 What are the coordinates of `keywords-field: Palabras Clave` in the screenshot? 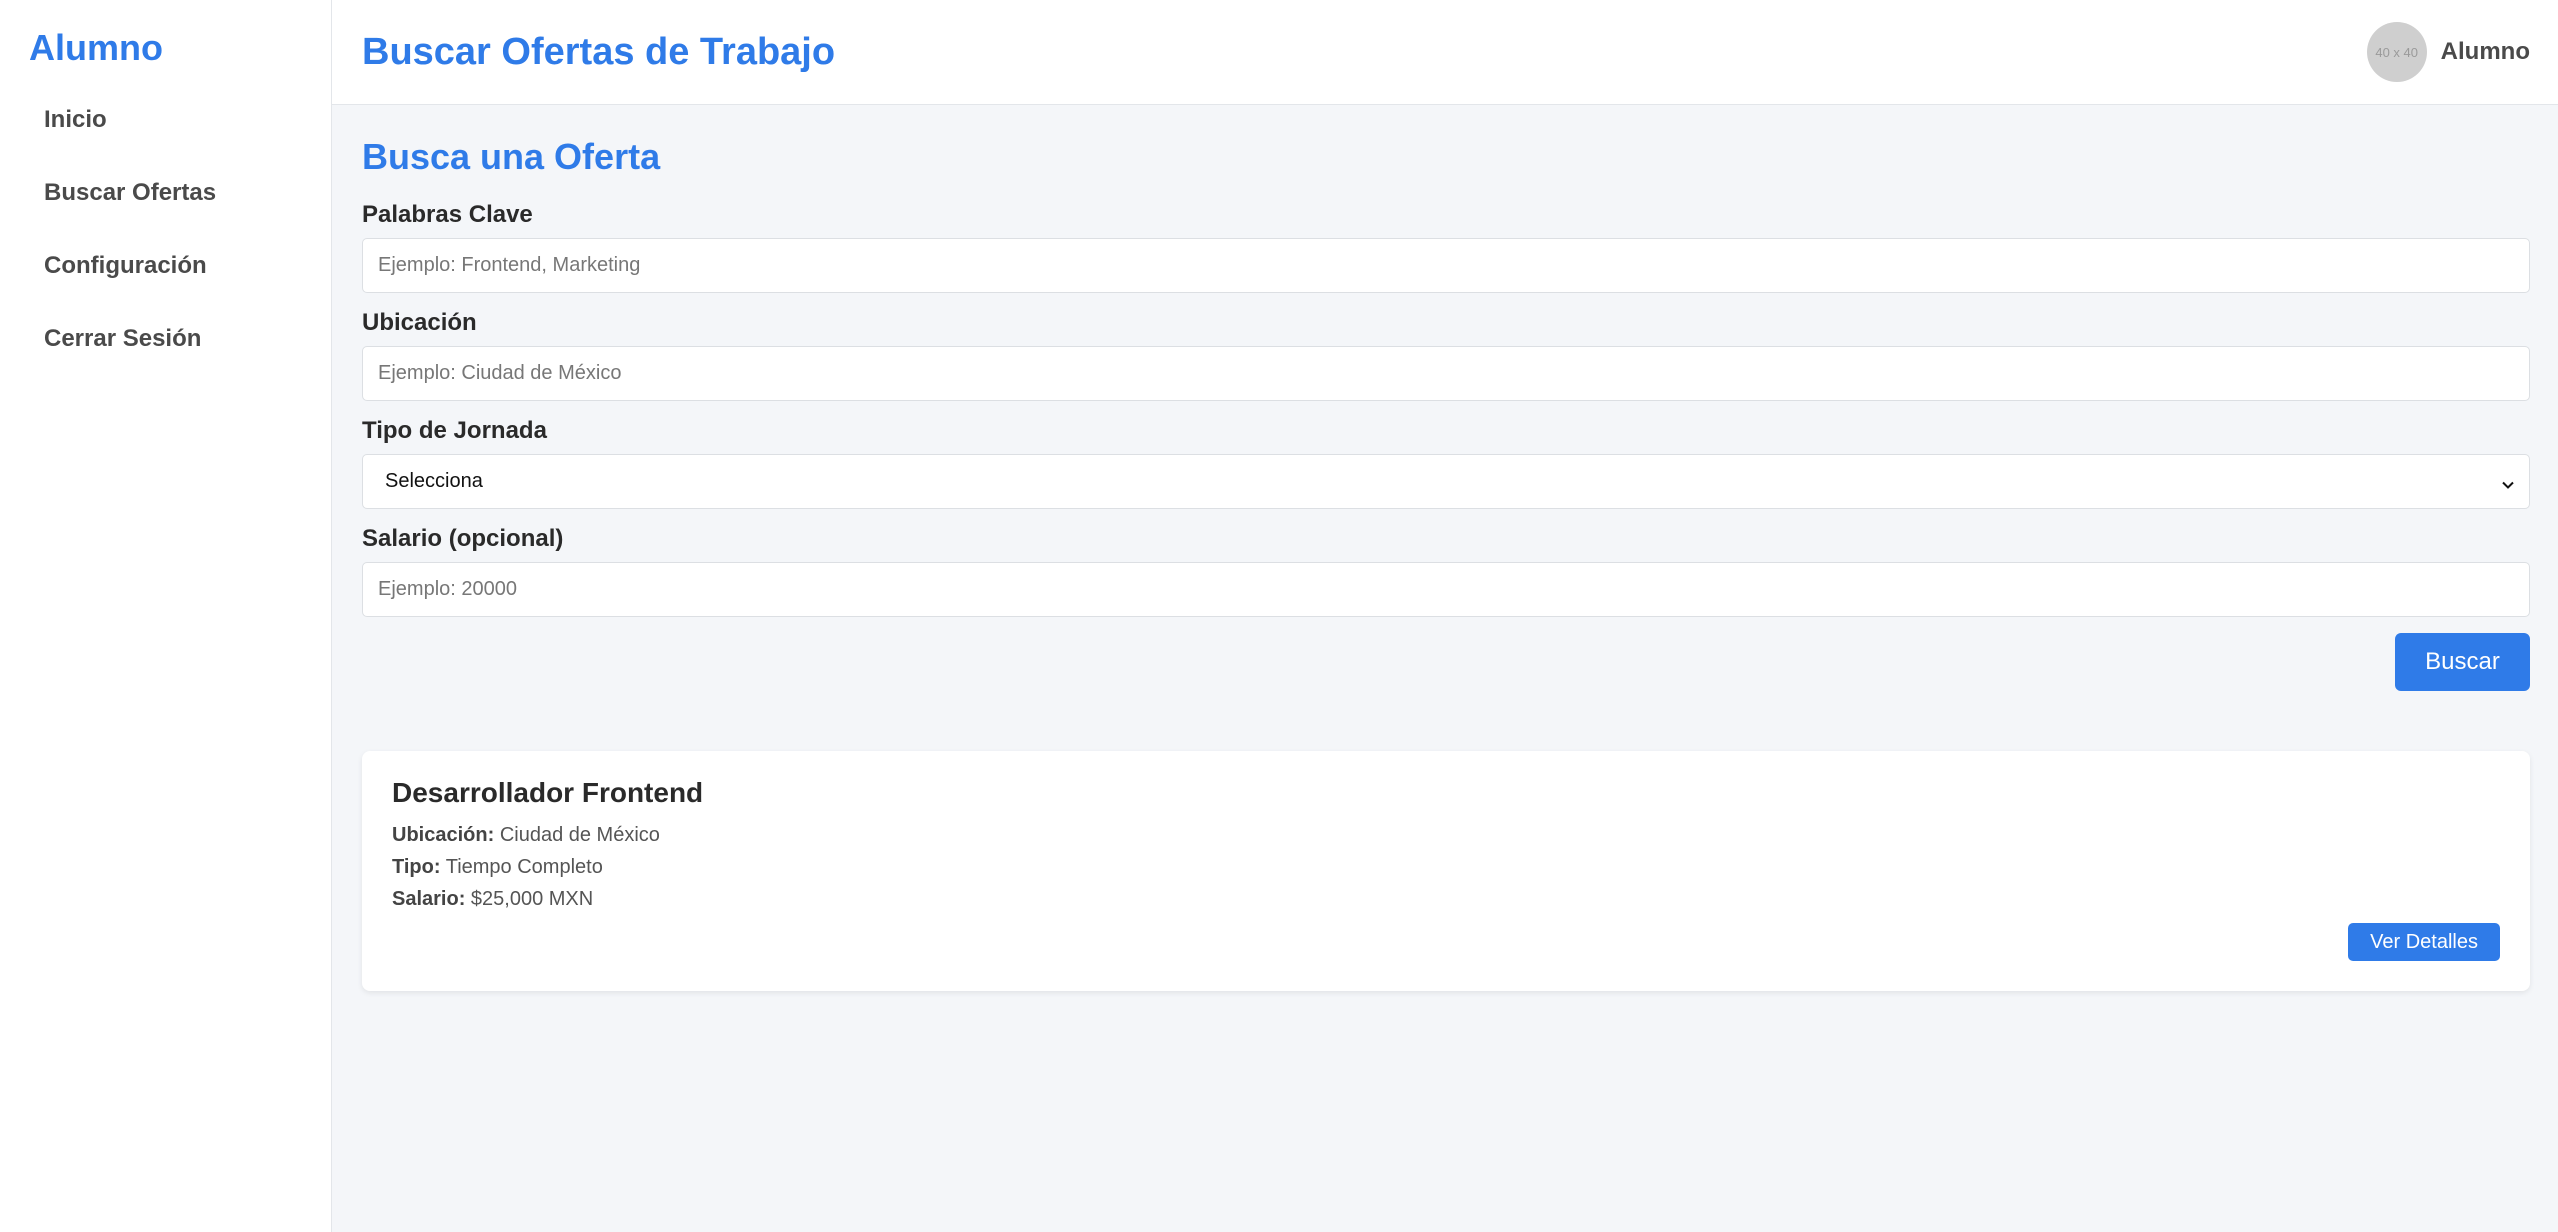 It's located at (1446, 247).